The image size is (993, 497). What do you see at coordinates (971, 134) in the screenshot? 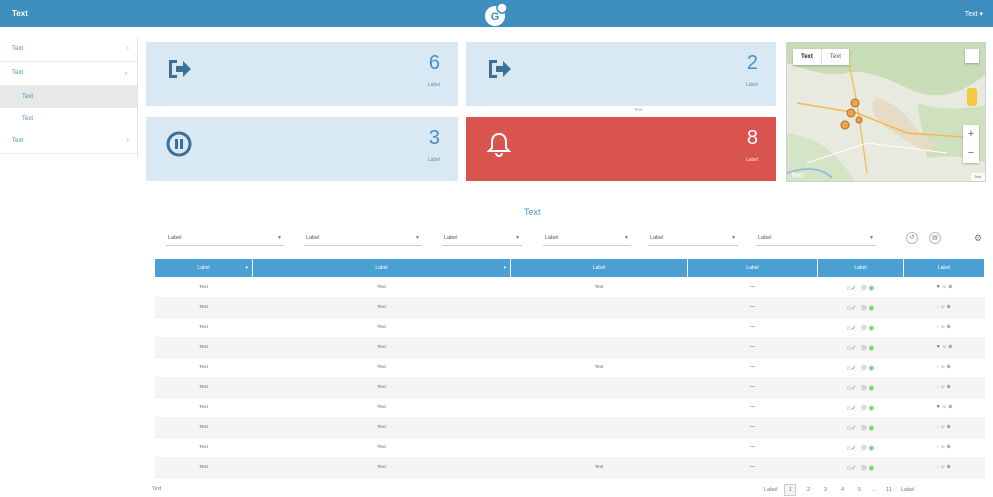
I see `zoom-in-icon: +` at bounding box center [971, 134].